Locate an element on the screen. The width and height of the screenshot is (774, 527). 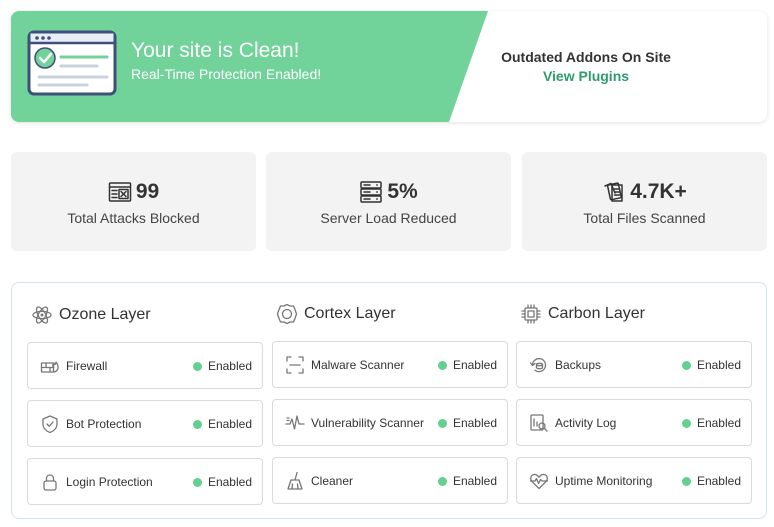
stat-label: Total Attacks Blocked is located at coordinates (133, 218).